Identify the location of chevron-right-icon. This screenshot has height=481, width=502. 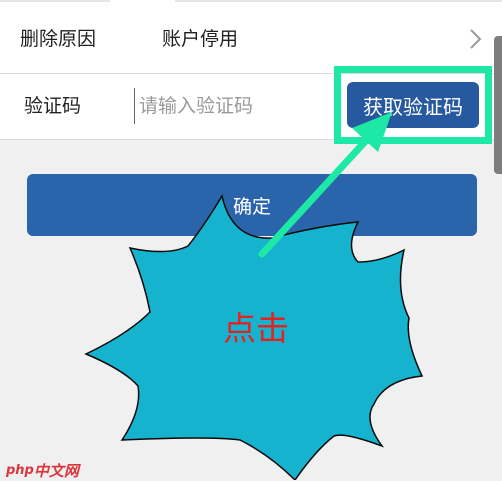
(476, 39).